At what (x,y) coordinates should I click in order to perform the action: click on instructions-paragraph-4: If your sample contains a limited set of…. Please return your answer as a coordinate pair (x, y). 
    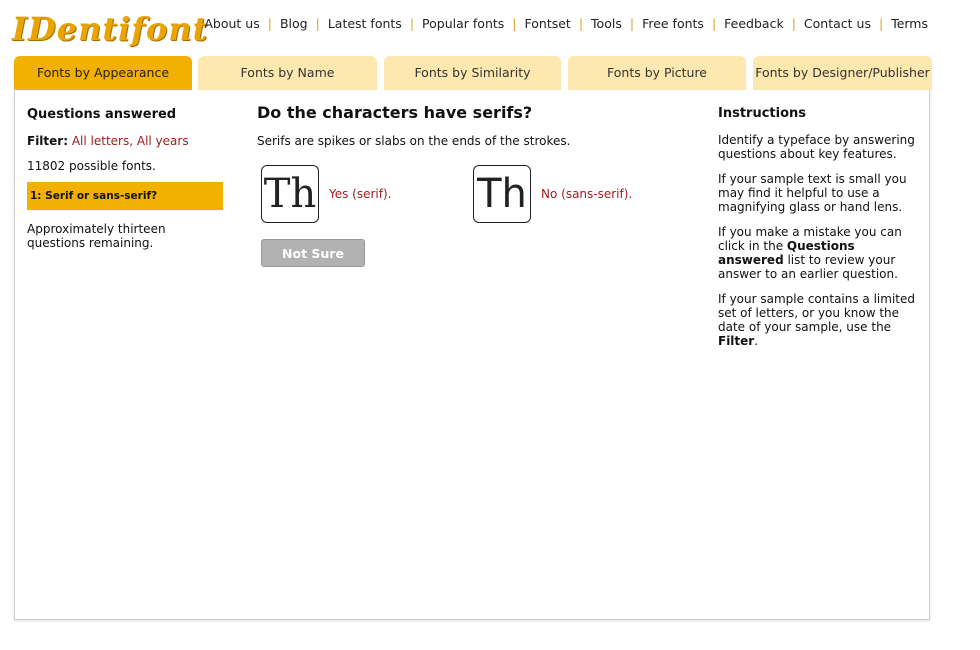
    Looking at the image, I should click on (818, 320).